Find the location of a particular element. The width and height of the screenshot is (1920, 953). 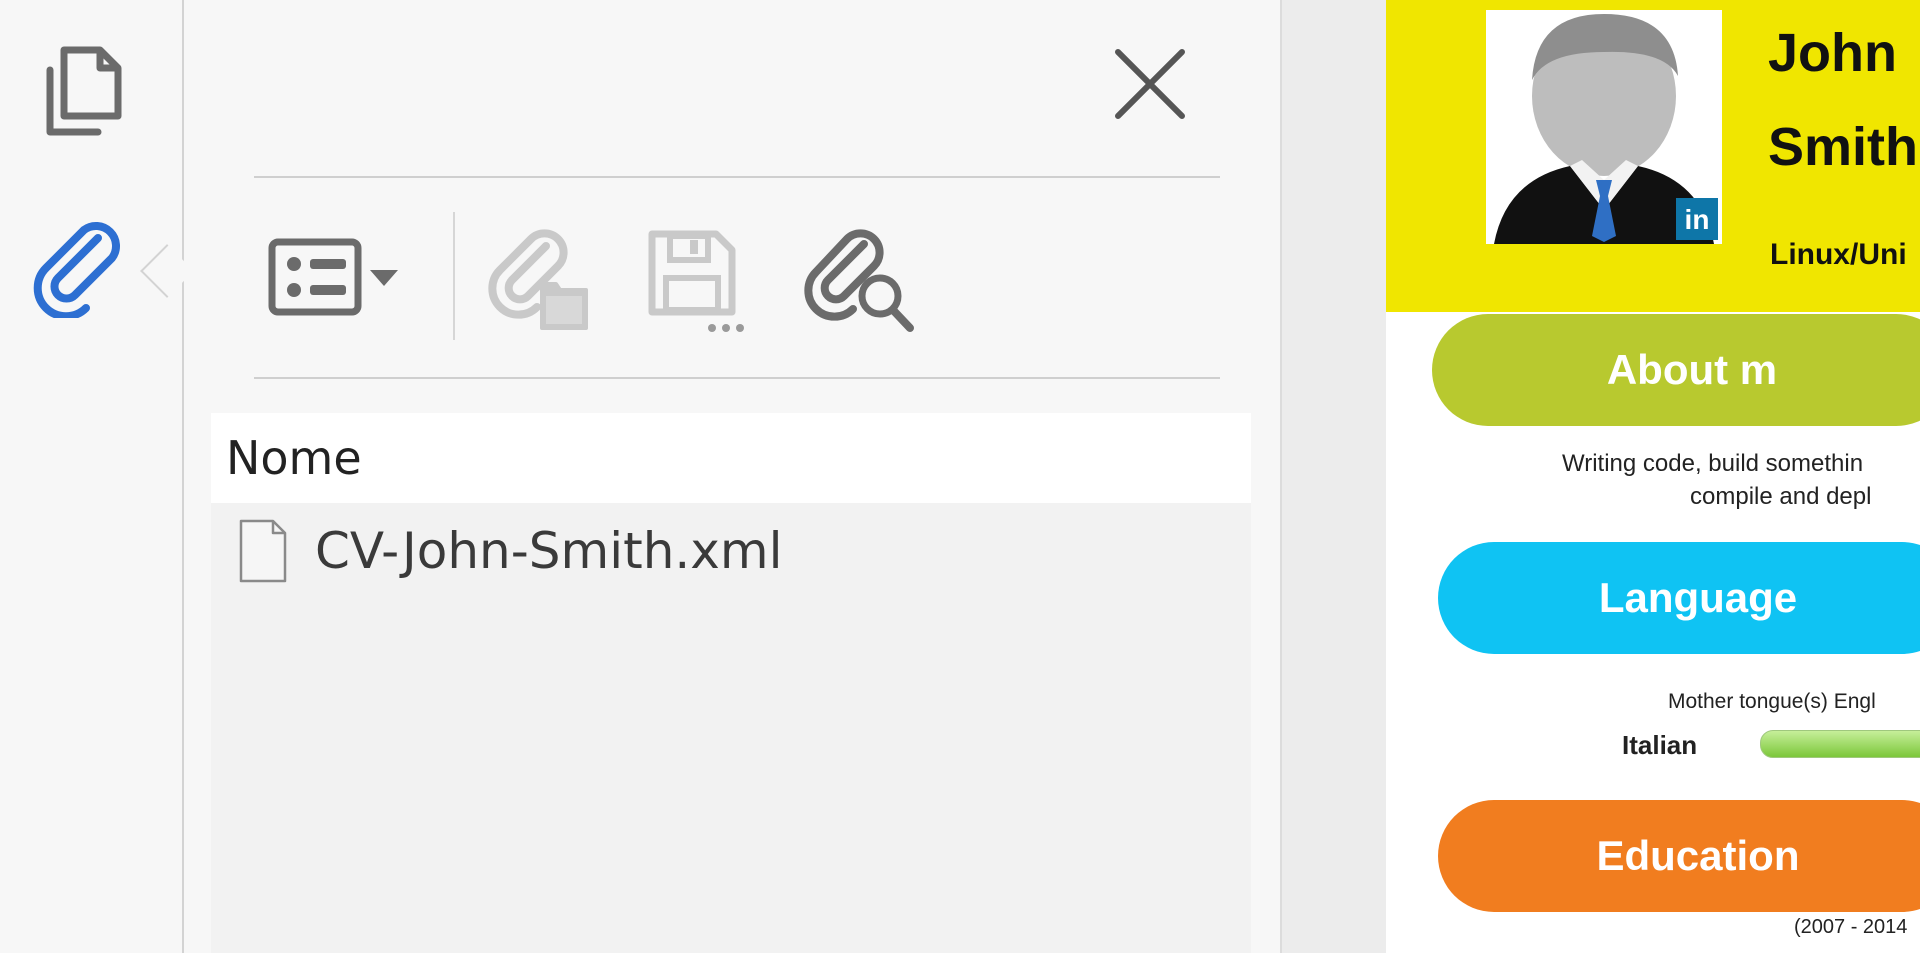

toolbar-top-divider is located at coordinates (737, 177).